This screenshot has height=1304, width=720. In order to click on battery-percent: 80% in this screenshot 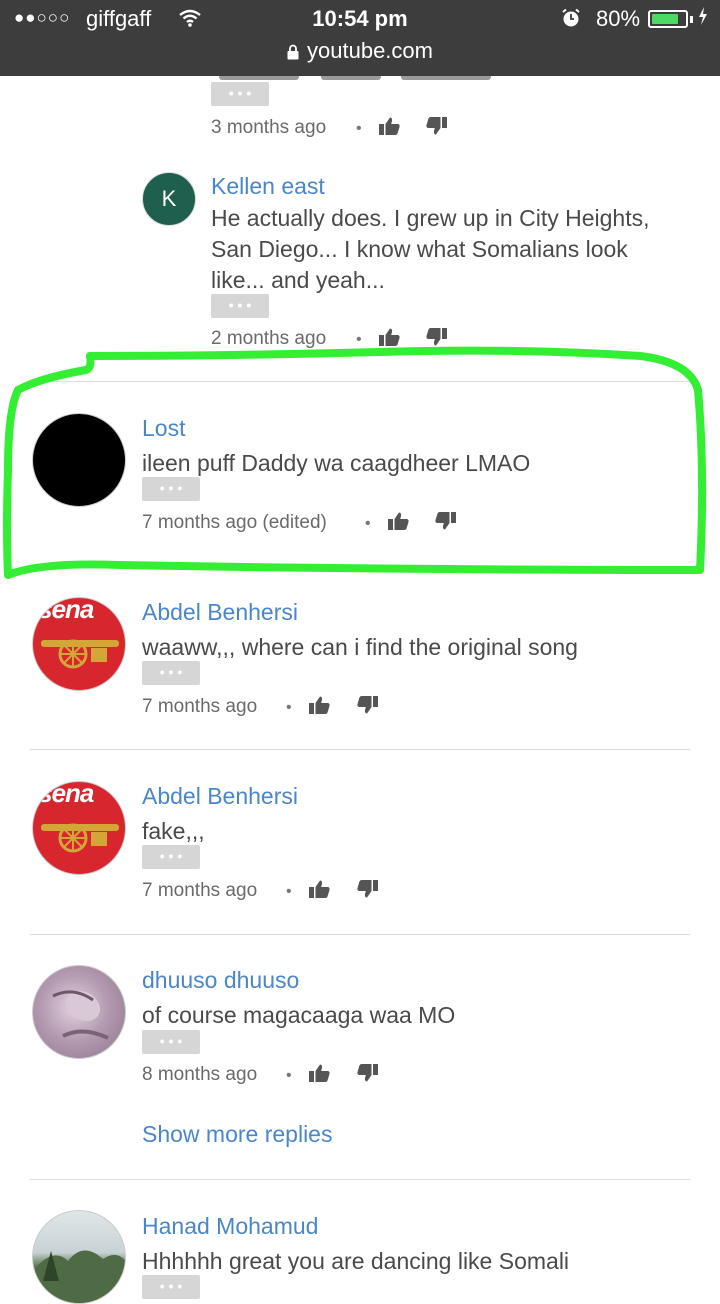, I will do `click(618, 18)`.